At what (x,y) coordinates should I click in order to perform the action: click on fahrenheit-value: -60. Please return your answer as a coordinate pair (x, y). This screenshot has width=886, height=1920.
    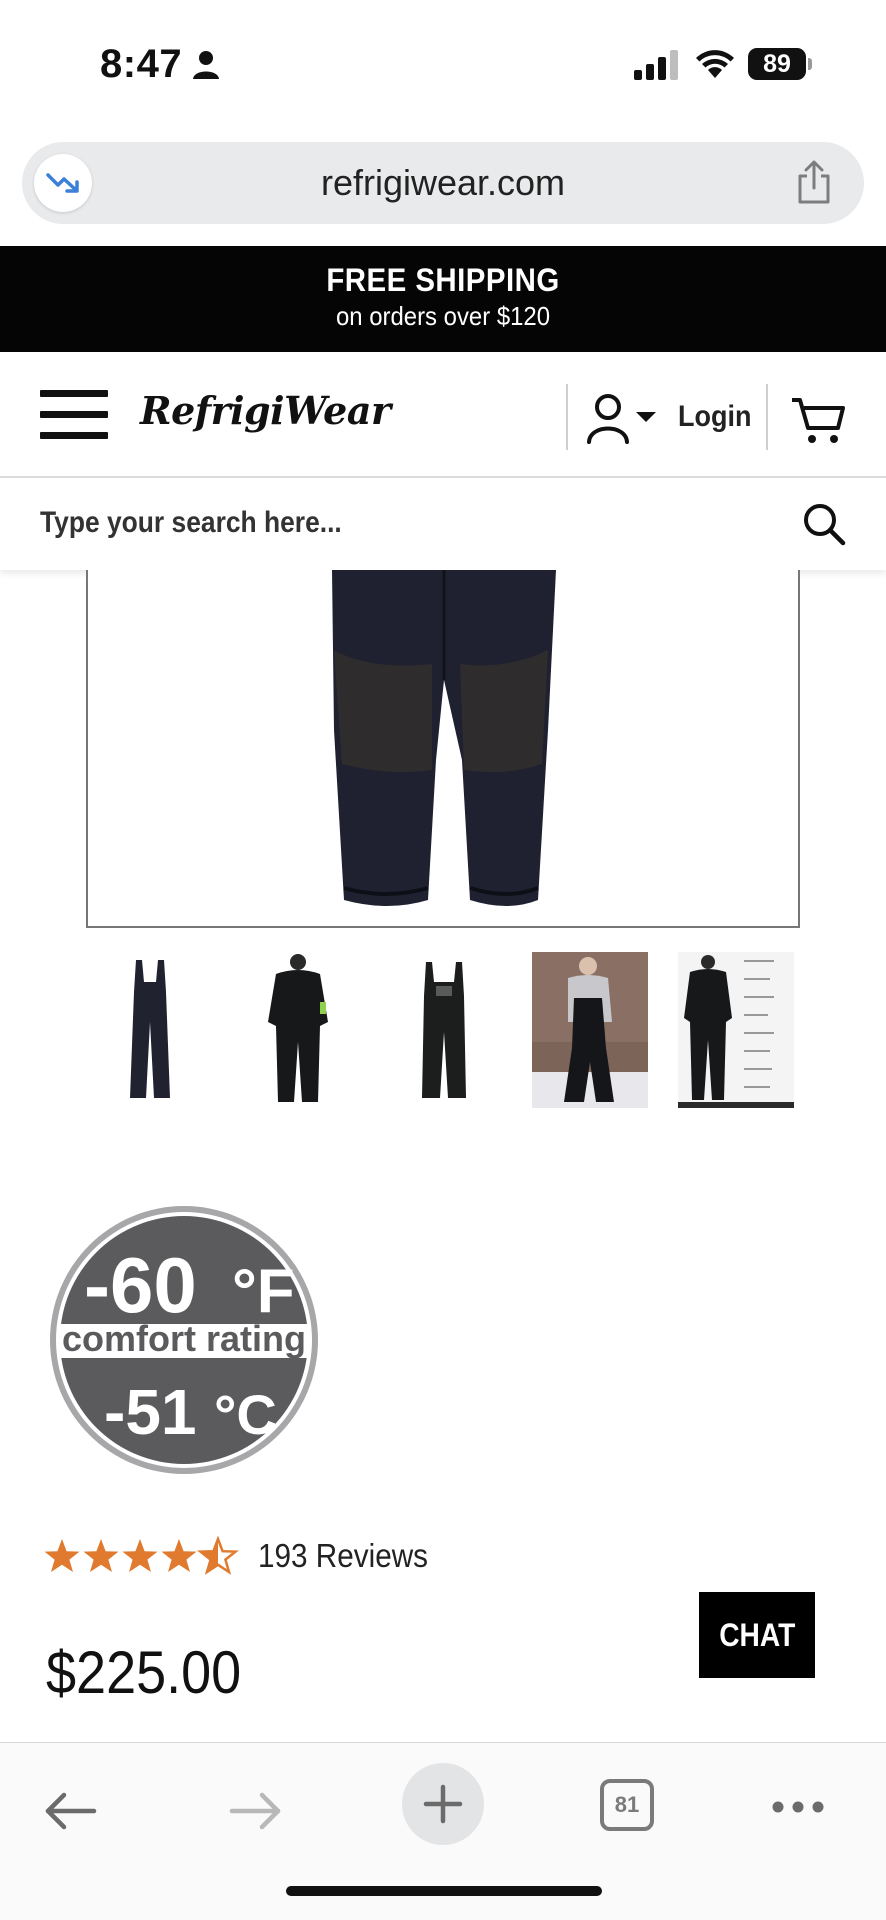
    Looking at the image, I should click on (140, 1285).